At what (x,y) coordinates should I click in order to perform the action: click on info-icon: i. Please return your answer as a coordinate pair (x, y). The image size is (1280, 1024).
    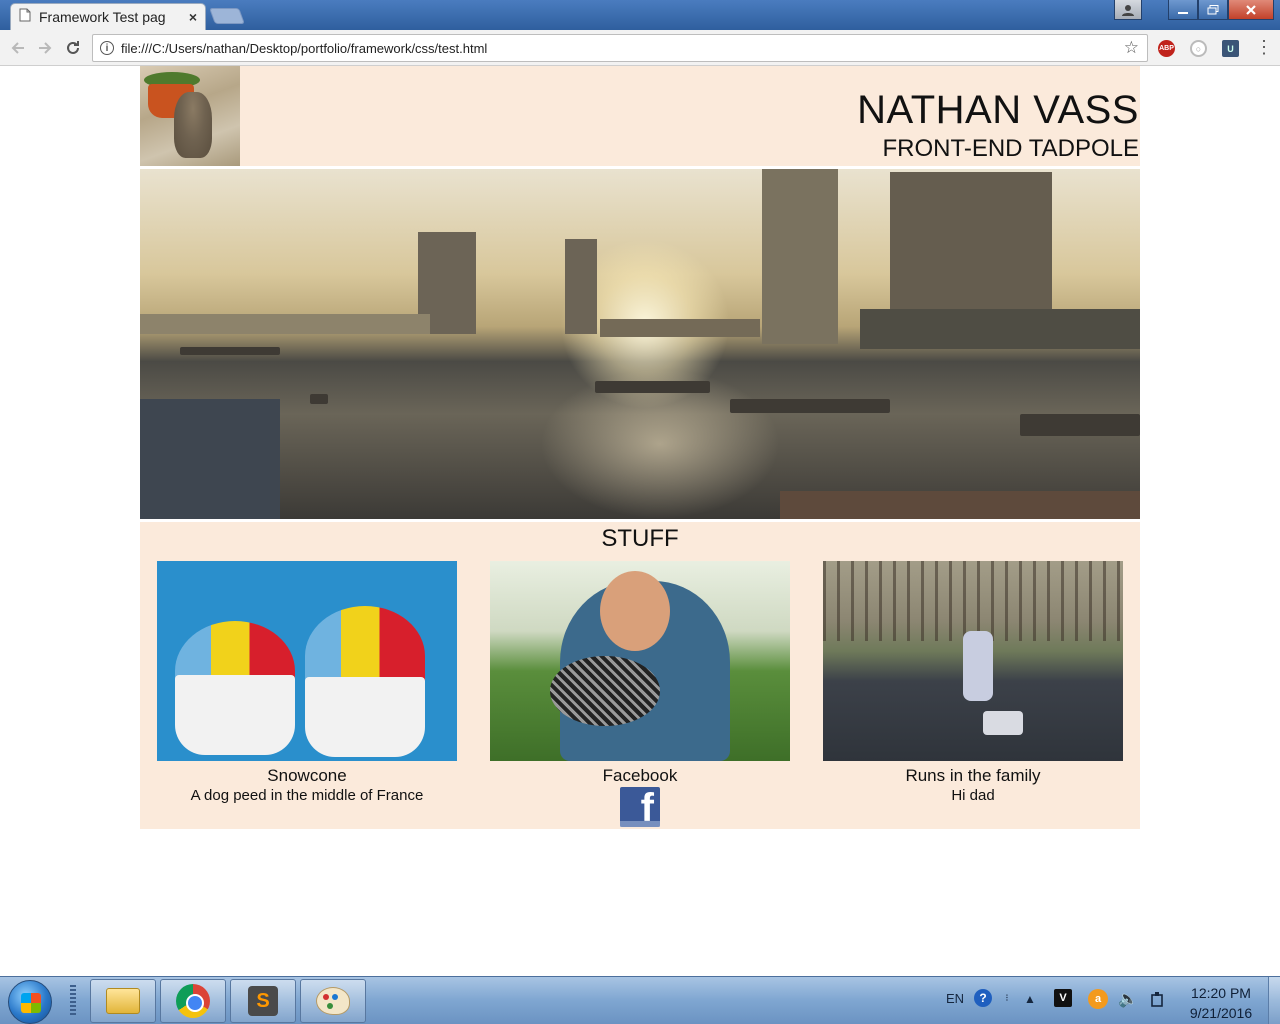
    Looking at the image, I should click on (107, 48).